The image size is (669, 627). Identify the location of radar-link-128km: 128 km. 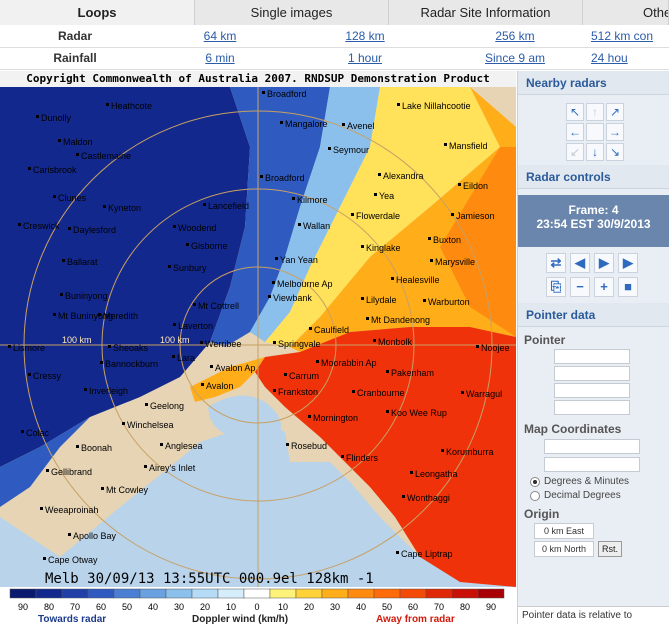
(364, 36).